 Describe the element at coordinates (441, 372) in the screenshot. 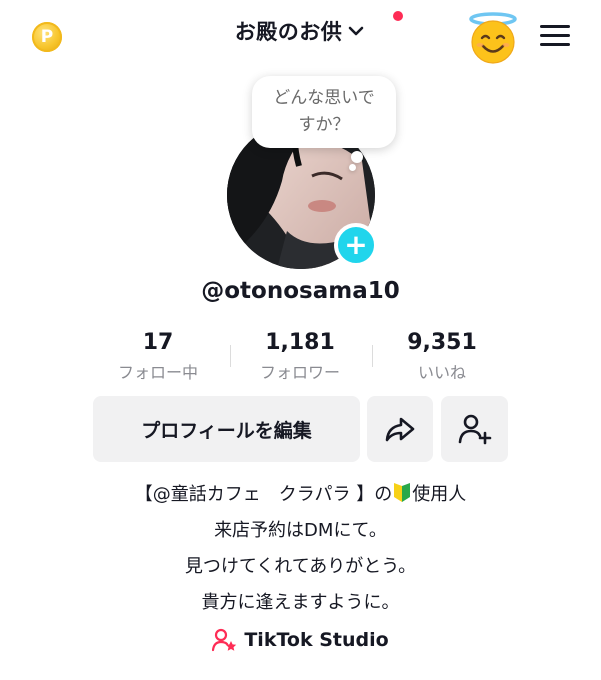

I see `likes-label: いいね` at that location.